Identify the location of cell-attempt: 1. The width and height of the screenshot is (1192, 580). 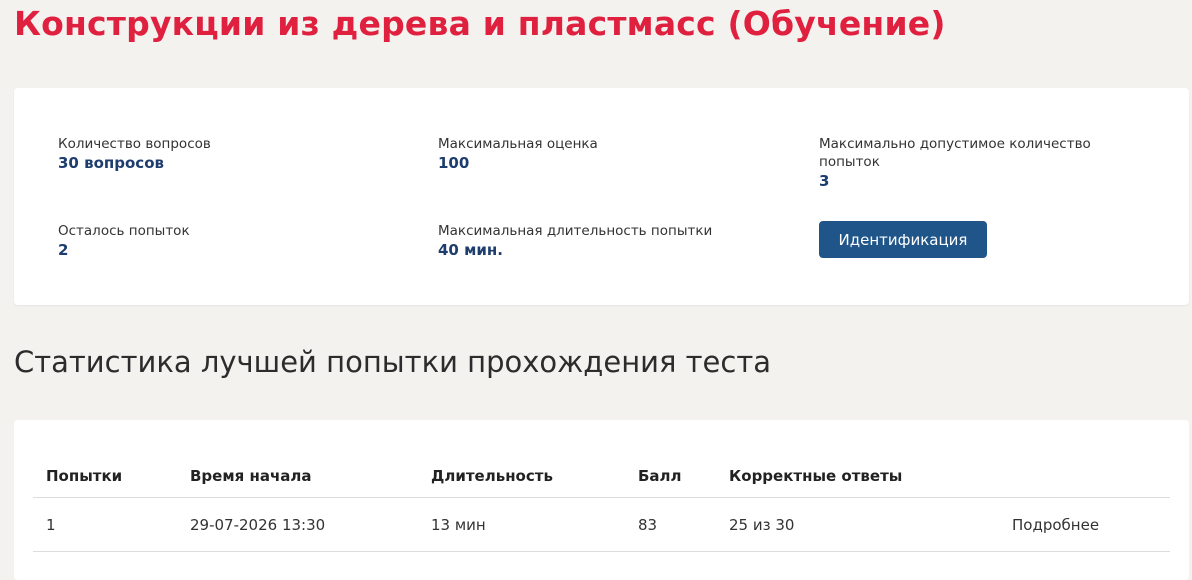
(51, 525).